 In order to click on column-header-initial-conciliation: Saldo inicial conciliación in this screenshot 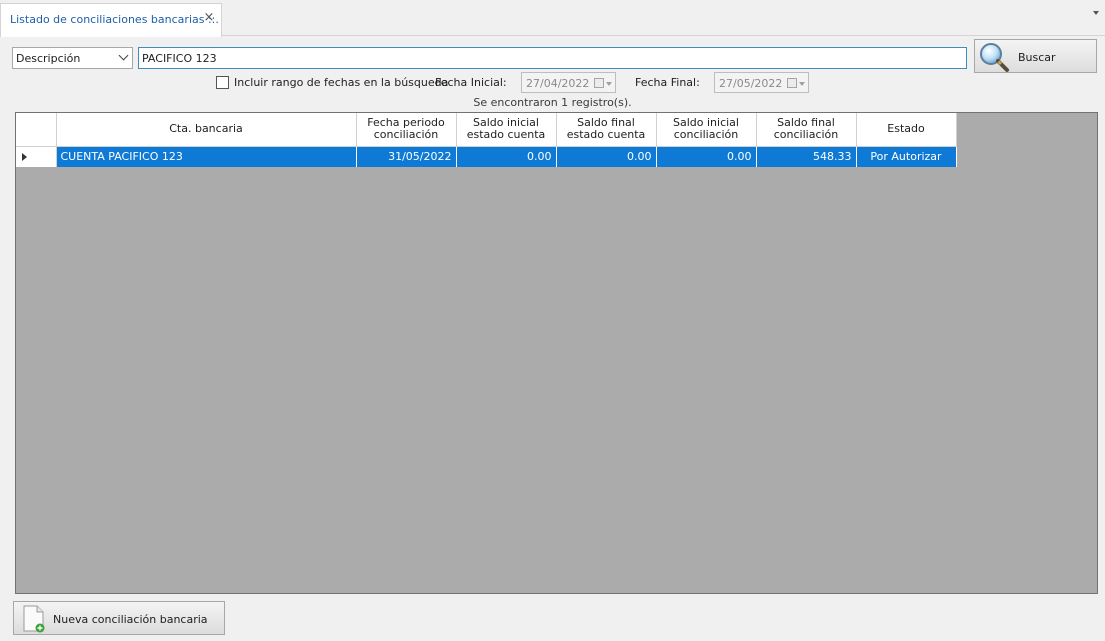, I will do `click(706, 130)`.